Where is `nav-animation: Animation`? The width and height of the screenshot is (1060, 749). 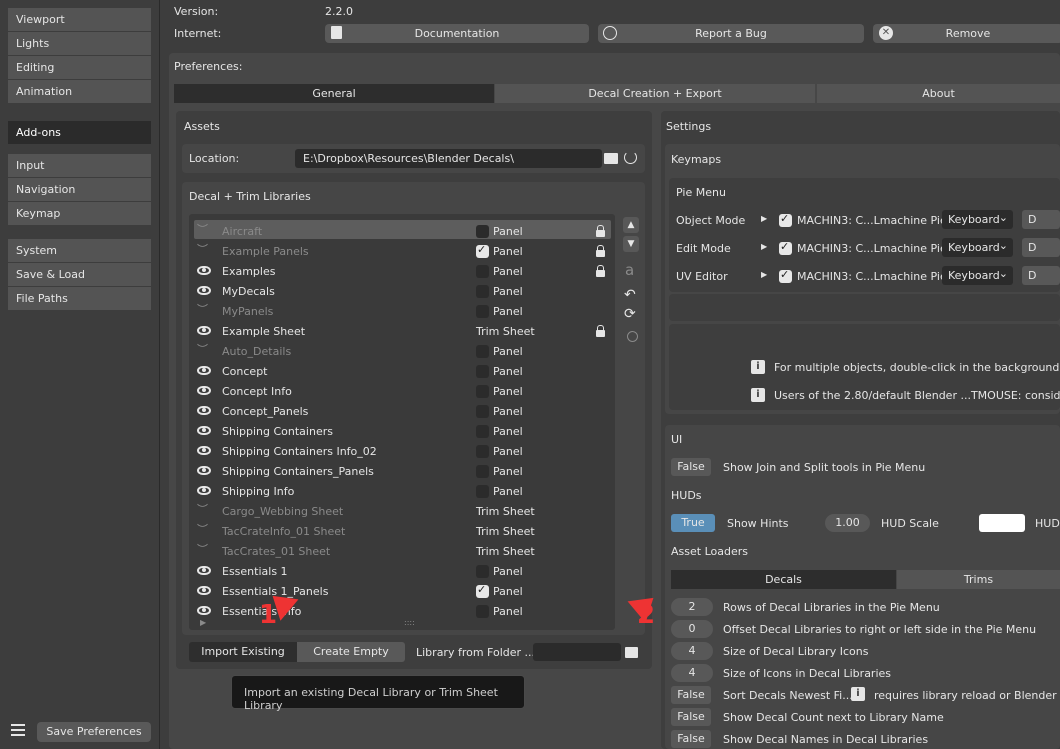 nav-animation: Animation is located at coordinates (79, 92).